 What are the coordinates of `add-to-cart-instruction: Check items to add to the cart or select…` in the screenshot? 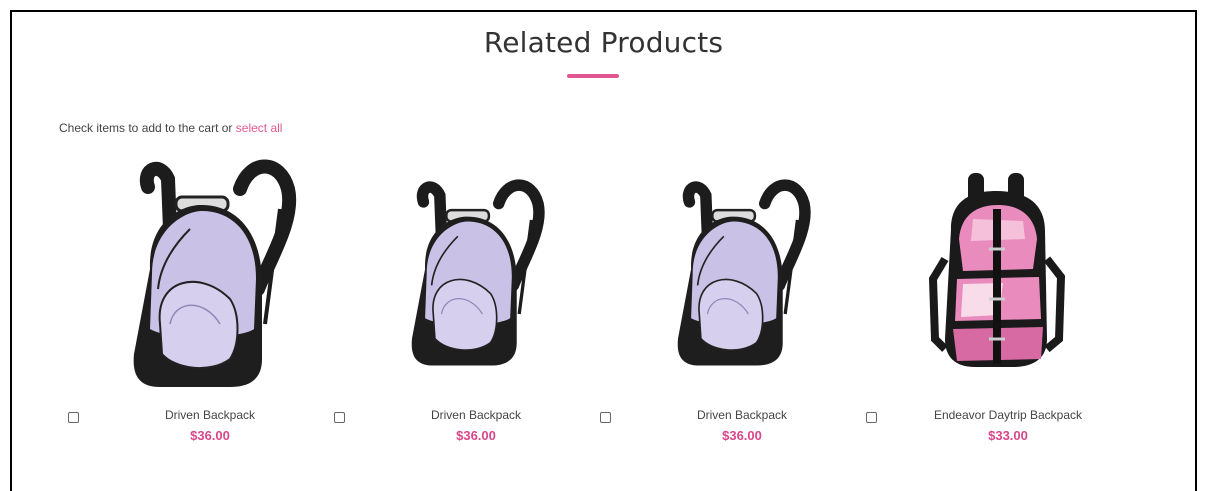 It's located at (170, 128).